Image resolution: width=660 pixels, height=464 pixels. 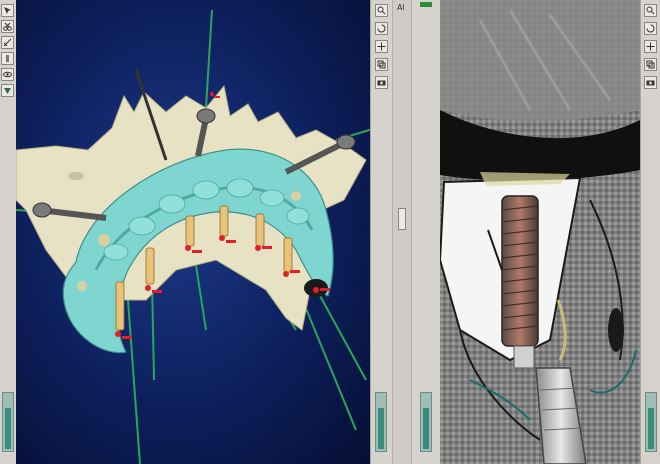 I want to click on ct-right-slider, so click(x=651, y=422).